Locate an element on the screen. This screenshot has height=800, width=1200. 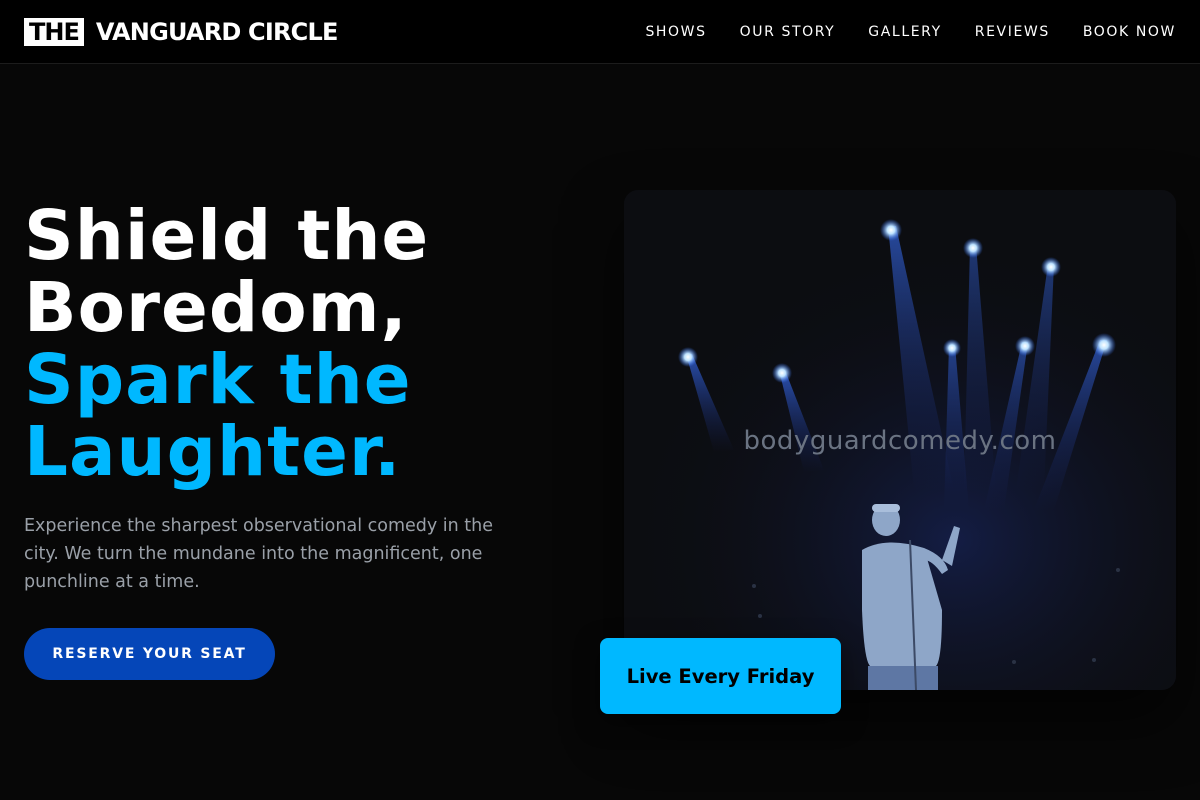
nav-reviews: REVIEWS is located at coordinates (1012, 32).